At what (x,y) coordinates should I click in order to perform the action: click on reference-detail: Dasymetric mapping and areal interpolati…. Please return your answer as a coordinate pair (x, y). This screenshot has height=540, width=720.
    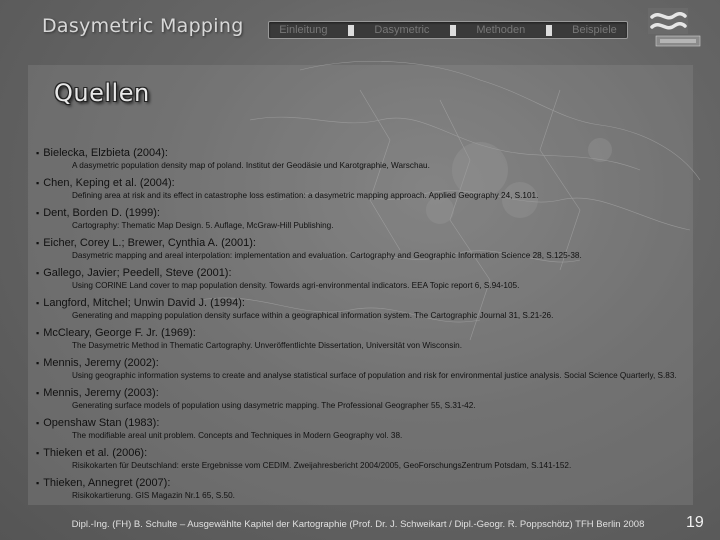
    Looking at the image, I should click on (327, 255).